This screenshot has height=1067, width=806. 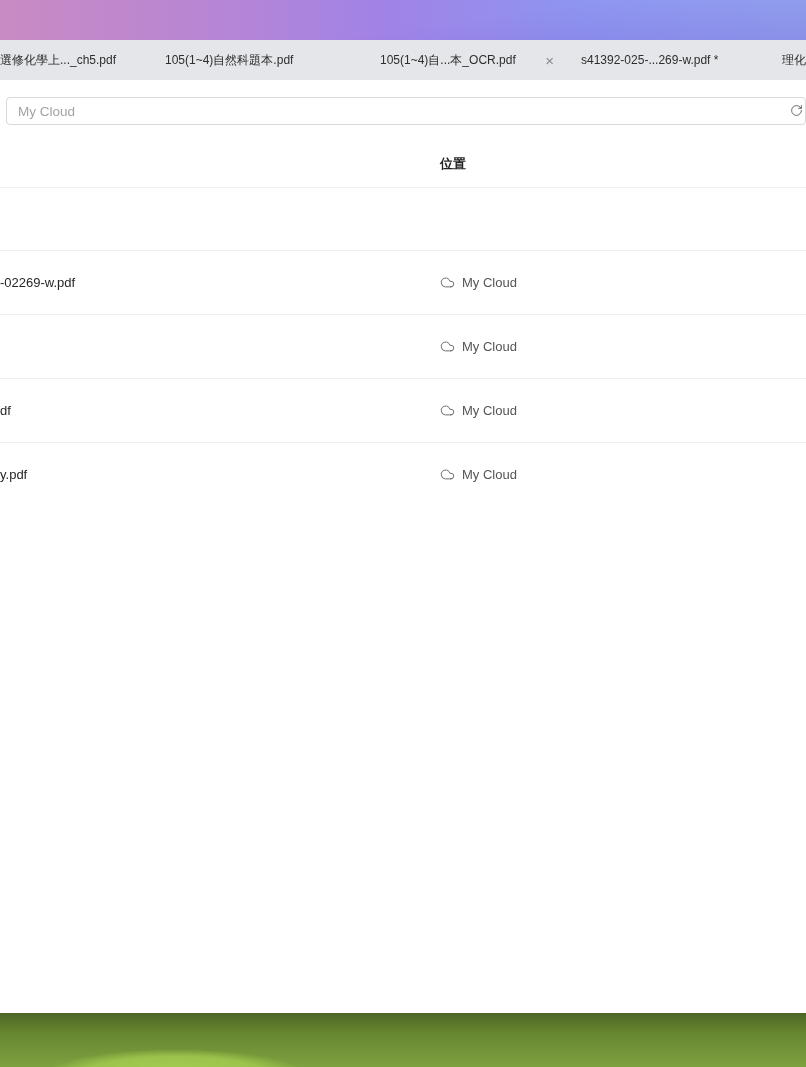 What do you see at coordinates (453, 163) in the screenshot?
I see `column-header: 位置` at bounding box center [453, 163].